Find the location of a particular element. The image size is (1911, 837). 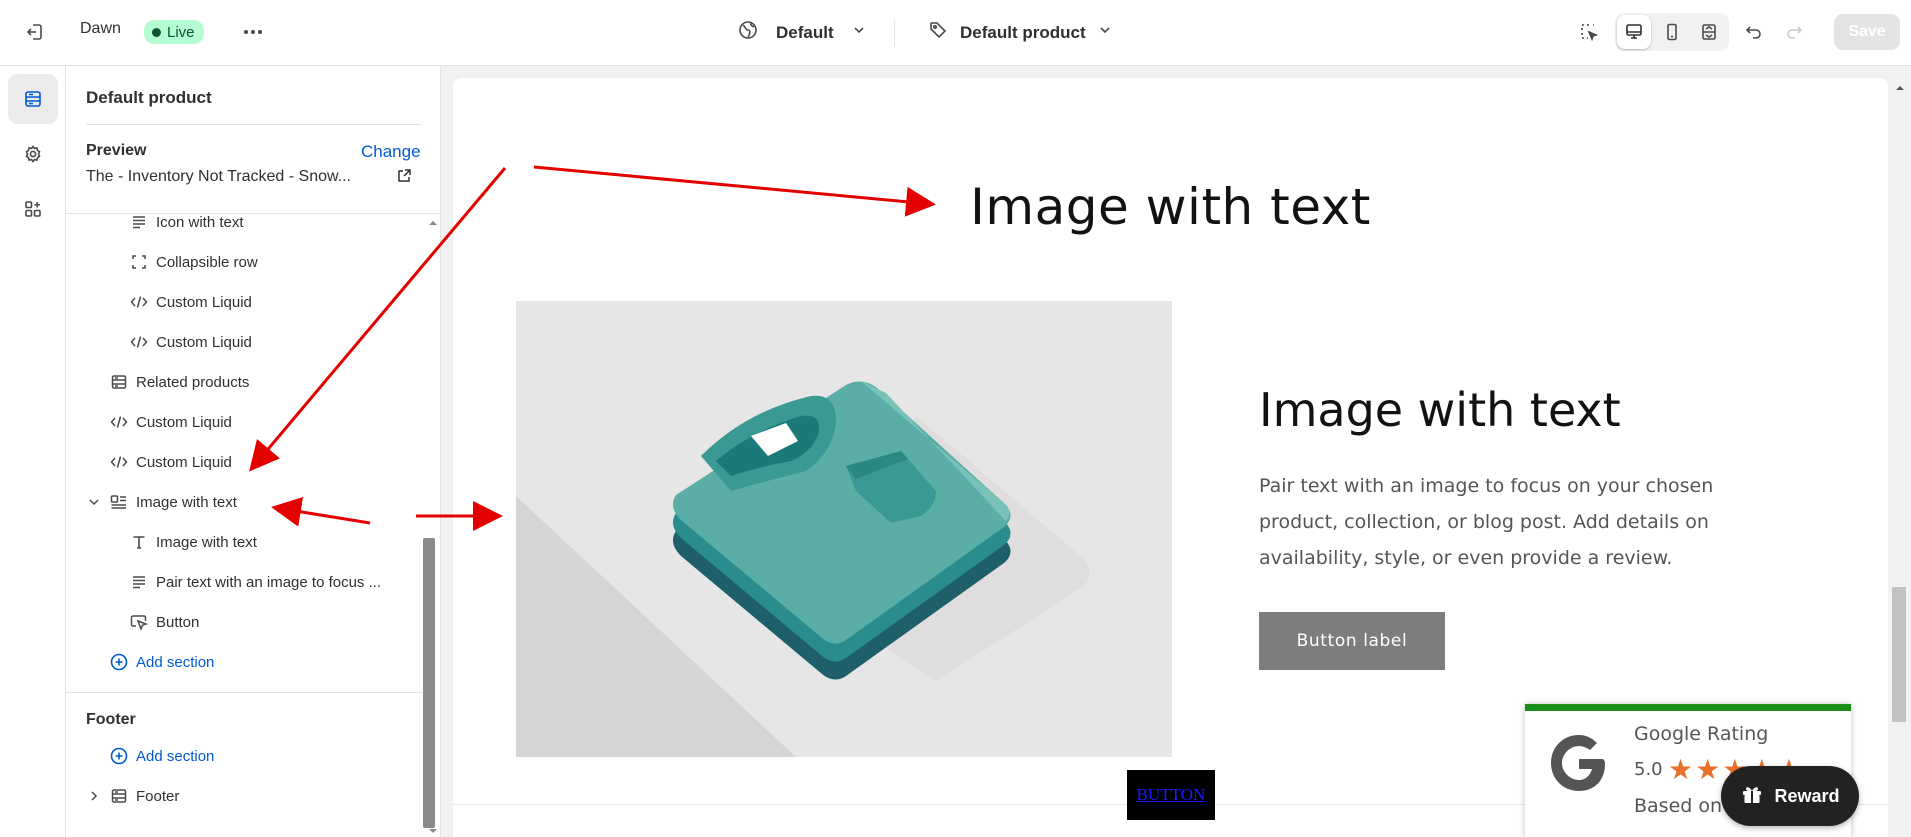

heading-icon is located at coordinates (139, 542).